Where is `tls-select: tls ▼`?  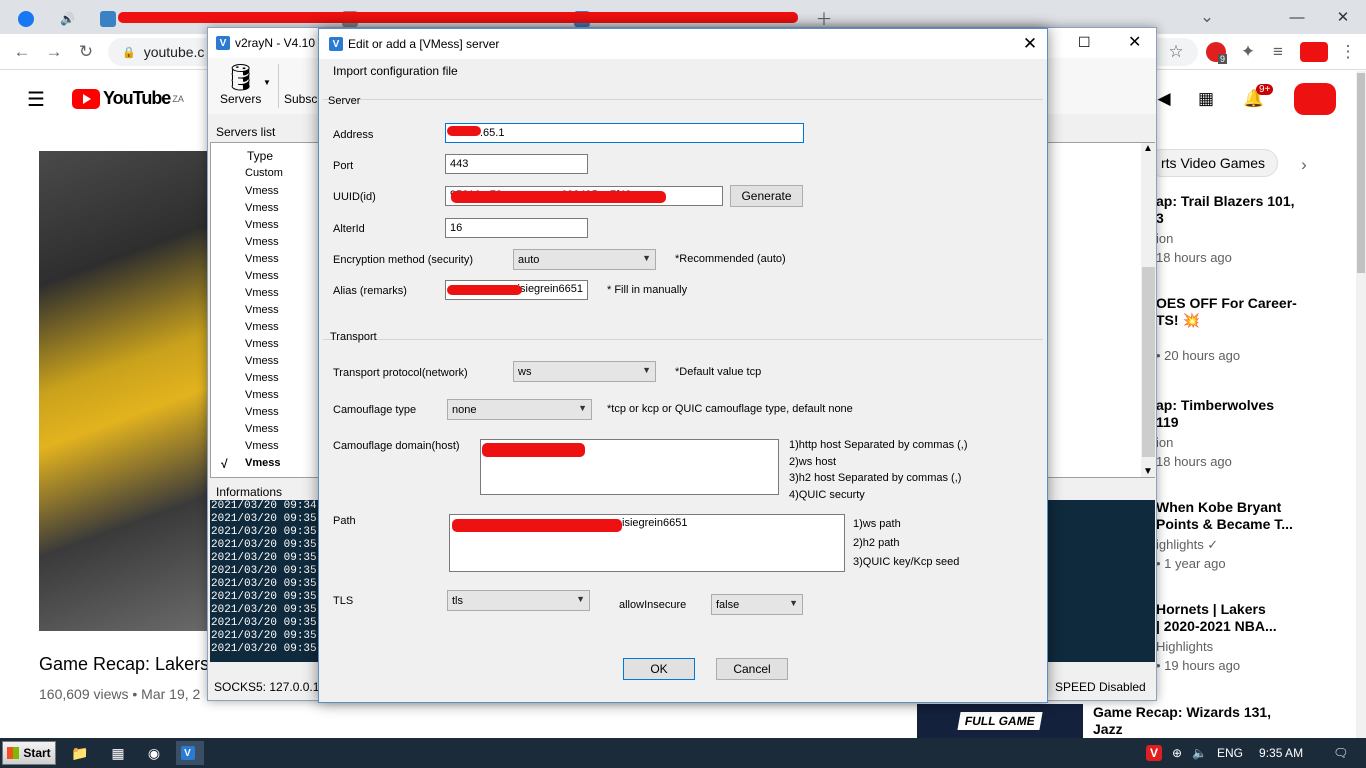
tls-select: tls ▼ is located at coordinates (518, 600).